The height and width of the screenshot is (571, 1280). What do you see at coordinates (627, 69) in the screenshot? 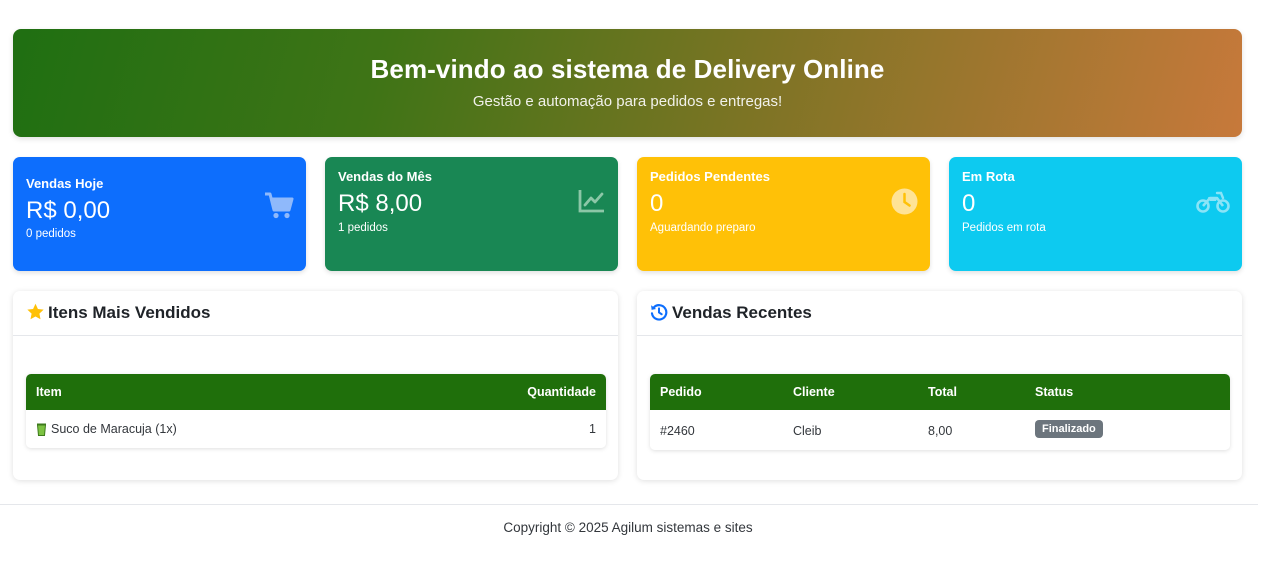
I see `welcome-title: Bem-vindo ao sistema de Delivery Online` at bounding box center [627, 69].